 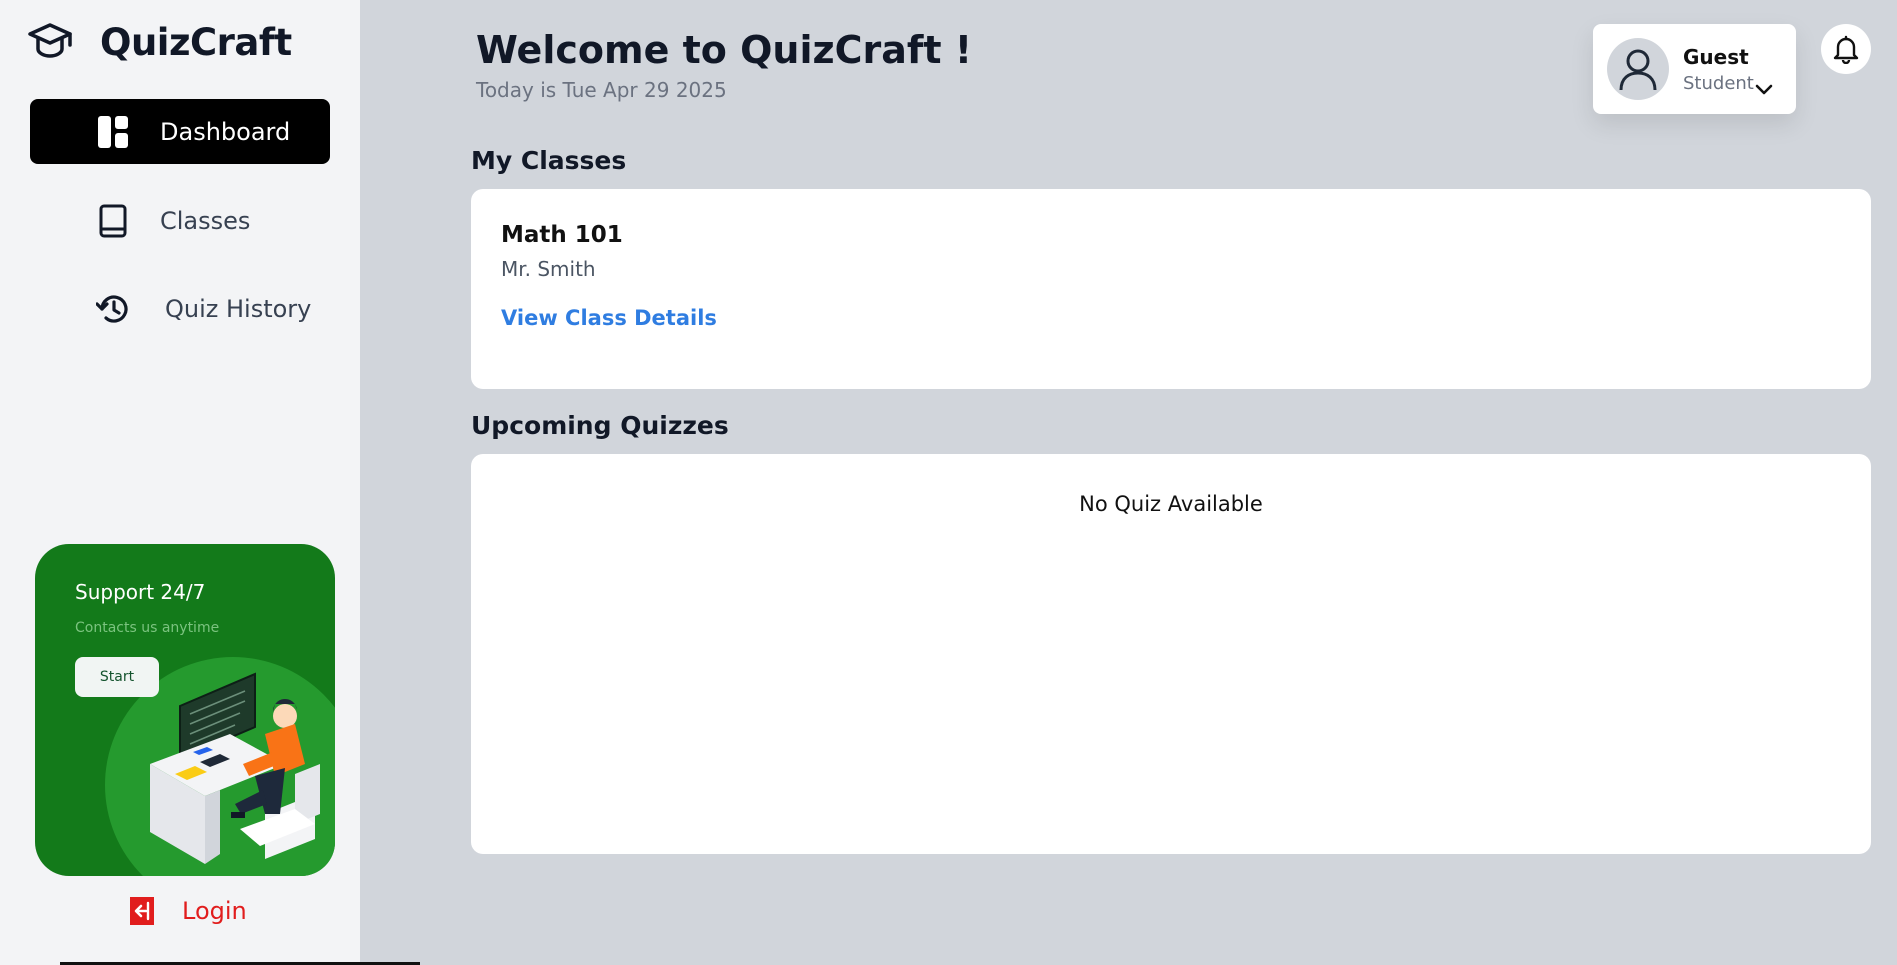 I want to click on notifications-button, so click(x=1846, y=49).